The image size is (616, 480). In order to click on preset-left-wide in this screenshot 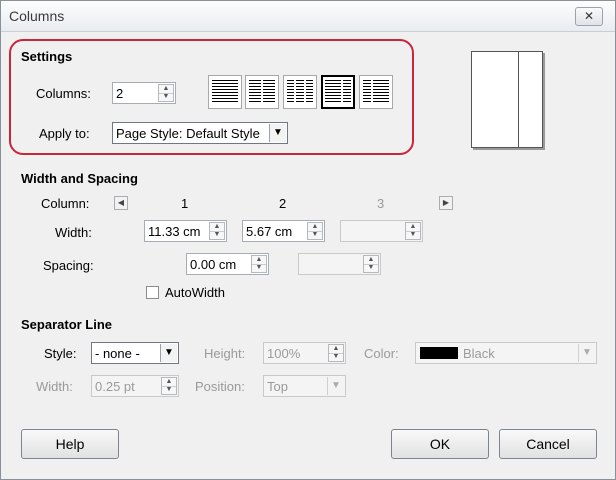, I will do `click(338, 92)`.